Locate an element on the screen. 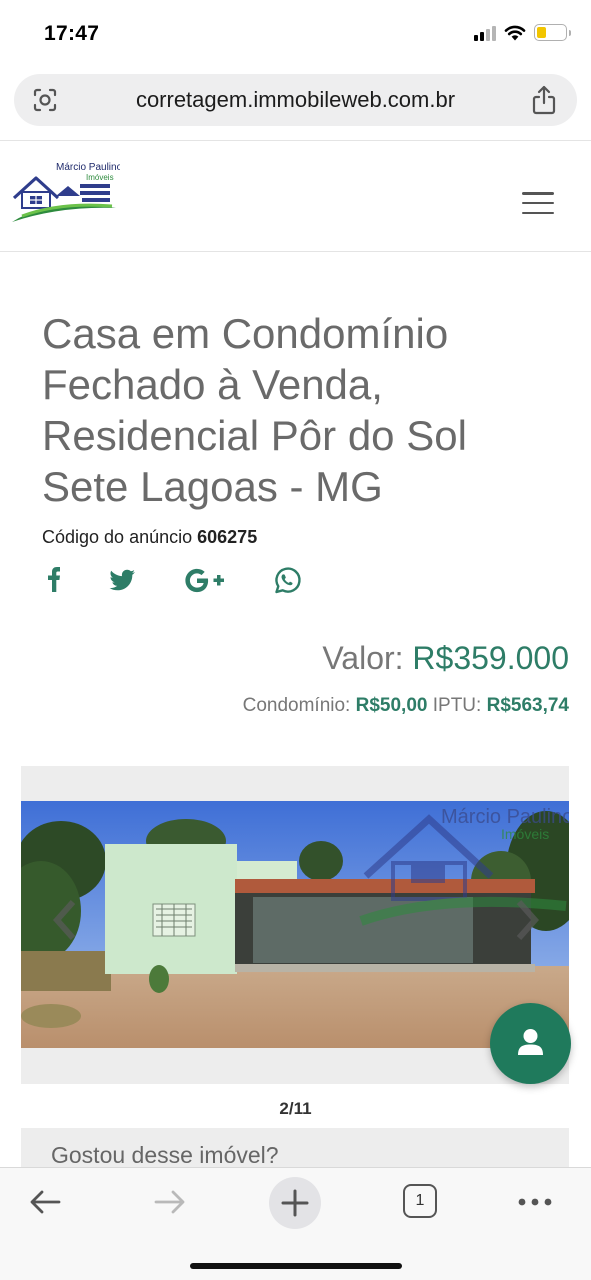 The image size is (591, 1280). hamburger-icon is located at coordinates (538, 203).